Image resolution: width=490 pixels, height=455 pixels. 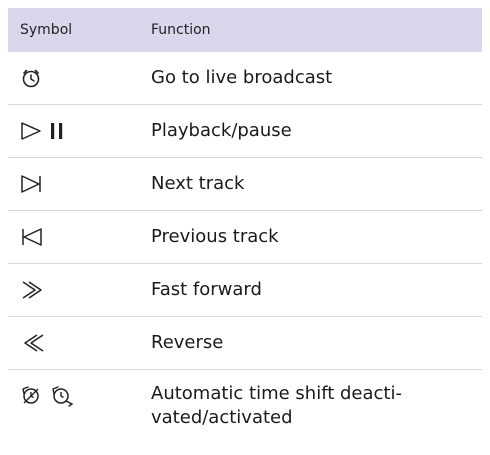 What do you see at coordinates (187, 342) in the screenshot?
I see `function-cell: Reverse` at bounding box center [187, 342].